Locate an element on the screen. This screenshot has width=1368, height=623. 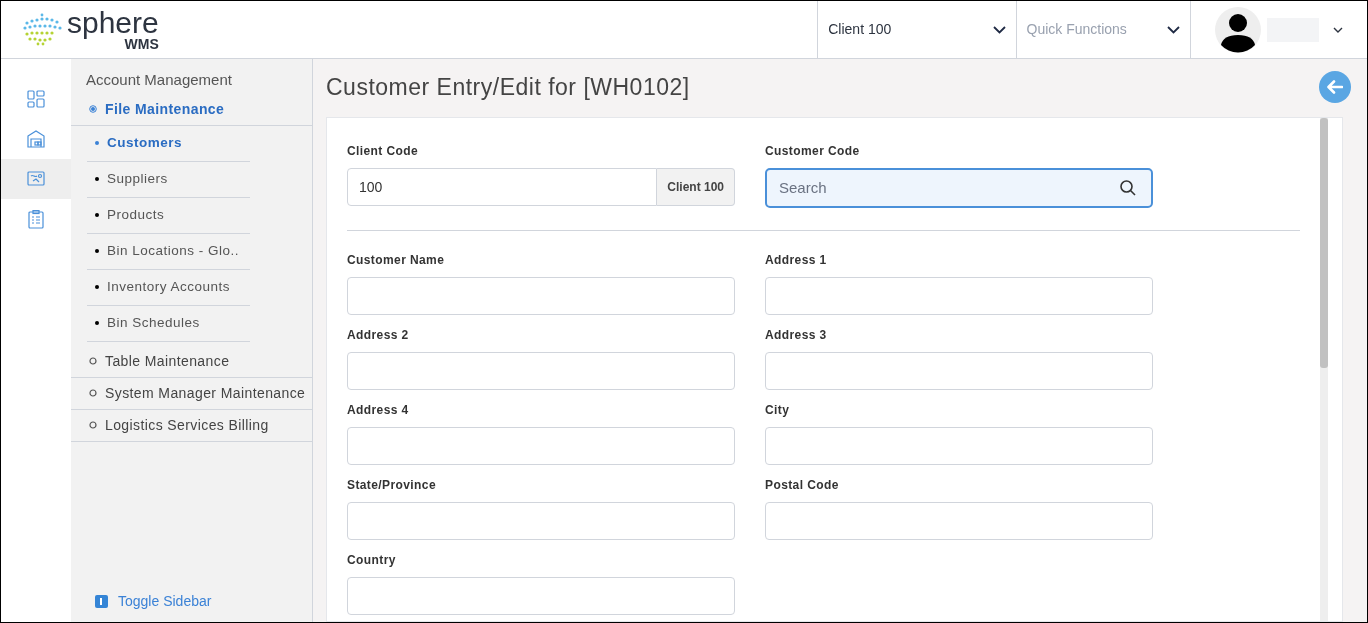
field-label: Address 4 is located at coordinates (378, 410).